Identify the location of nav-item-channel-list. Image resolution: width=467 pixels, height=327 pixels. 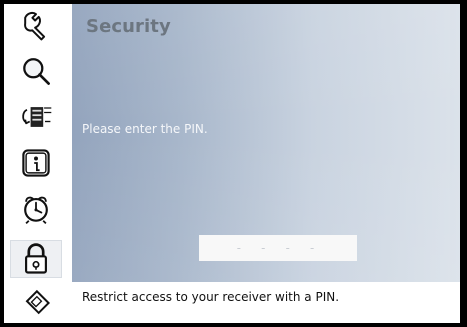
(36, 117).